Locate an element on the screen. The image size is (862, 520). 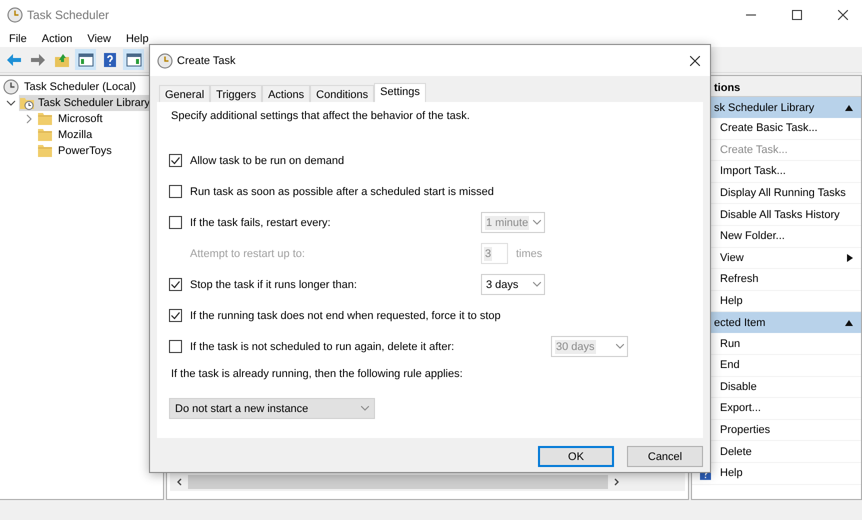
chevron-right-icon is located at coordinates (29, 119).